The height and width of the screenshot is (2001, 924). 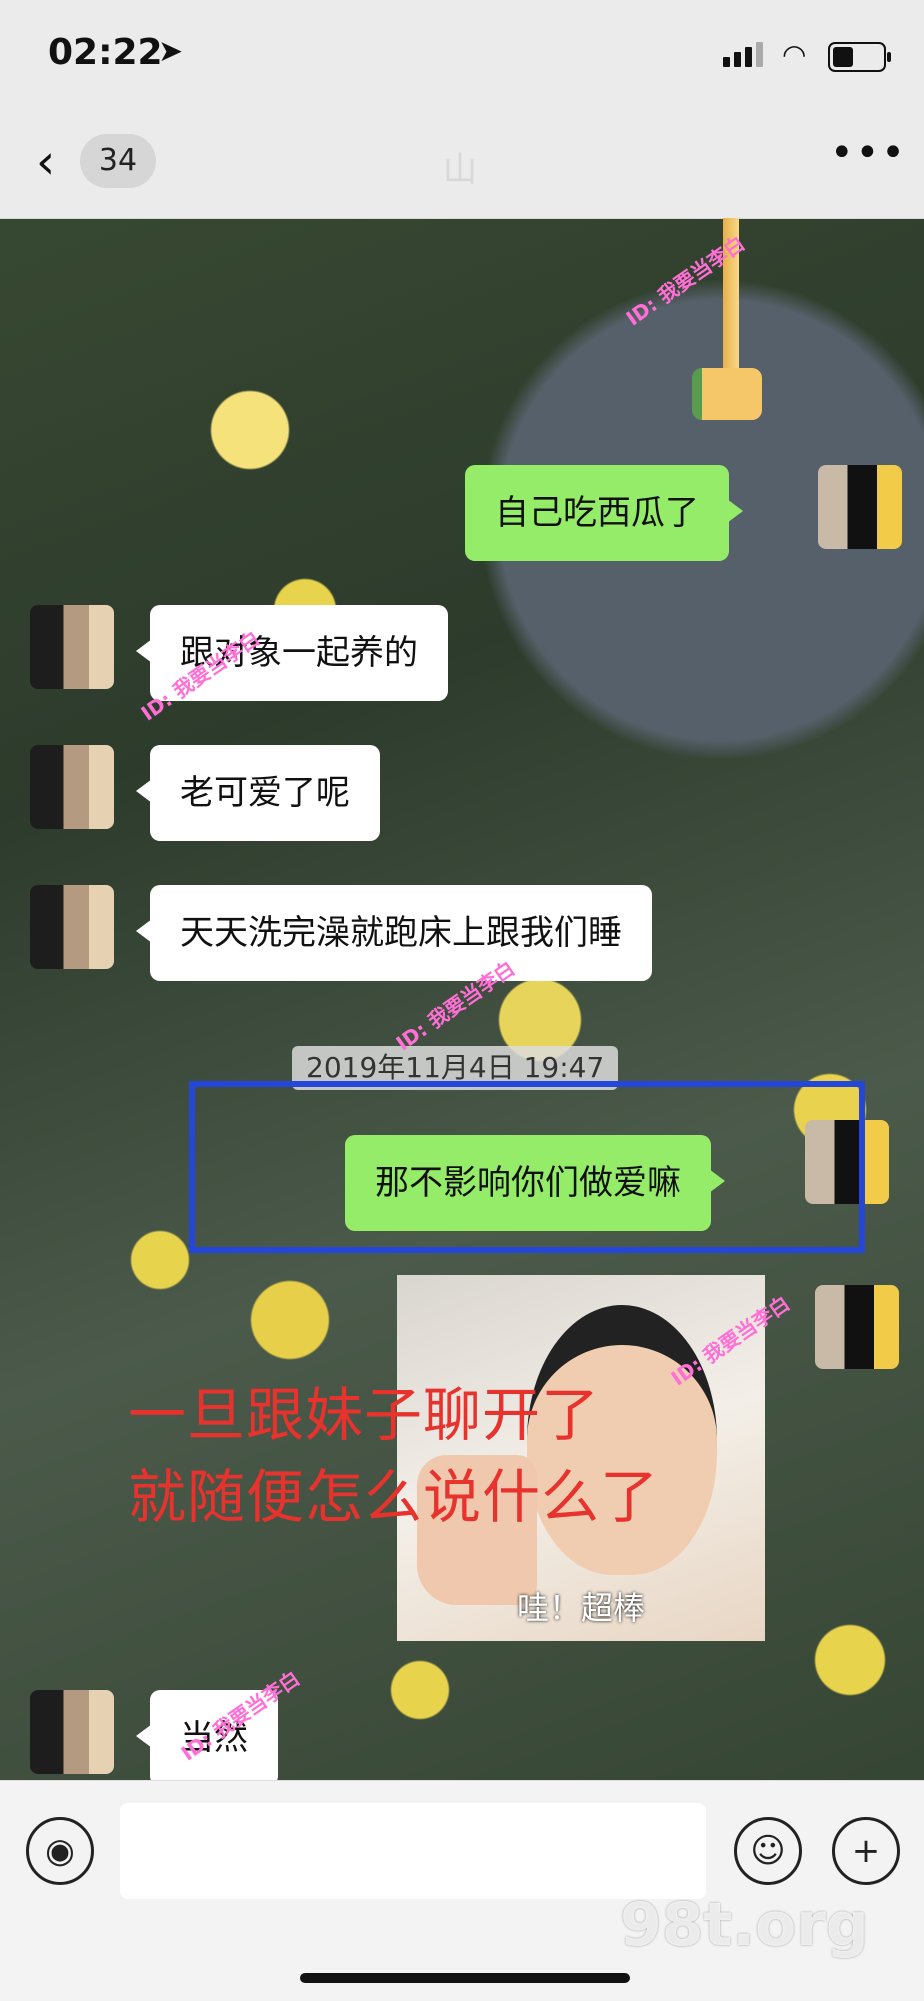 What do you see at coordinates (45, 162) in the screenshot?
I see `chevron-left-icon: ‹` at bounding box center [45, 162].